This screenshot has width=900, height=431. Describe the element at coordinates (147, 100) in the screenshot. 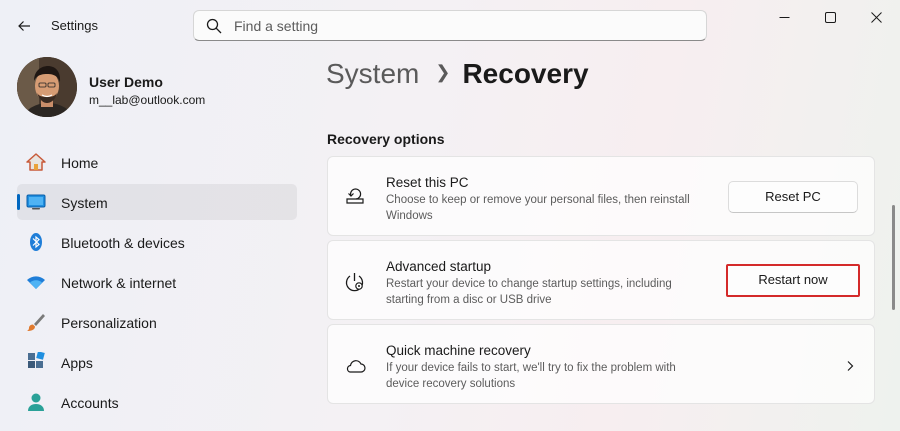

I see `user-email: m__lab@outlook.com` at that location.